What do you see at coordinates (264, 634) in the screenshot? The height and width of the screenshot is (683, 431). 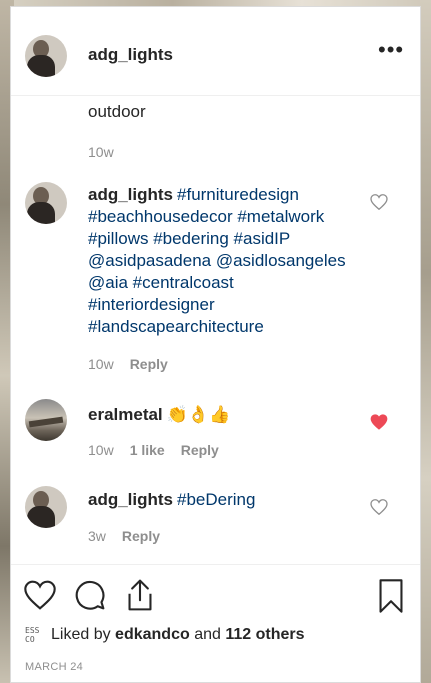 I see `liked-by-others: 112 others` at bounding box center [264, 634].